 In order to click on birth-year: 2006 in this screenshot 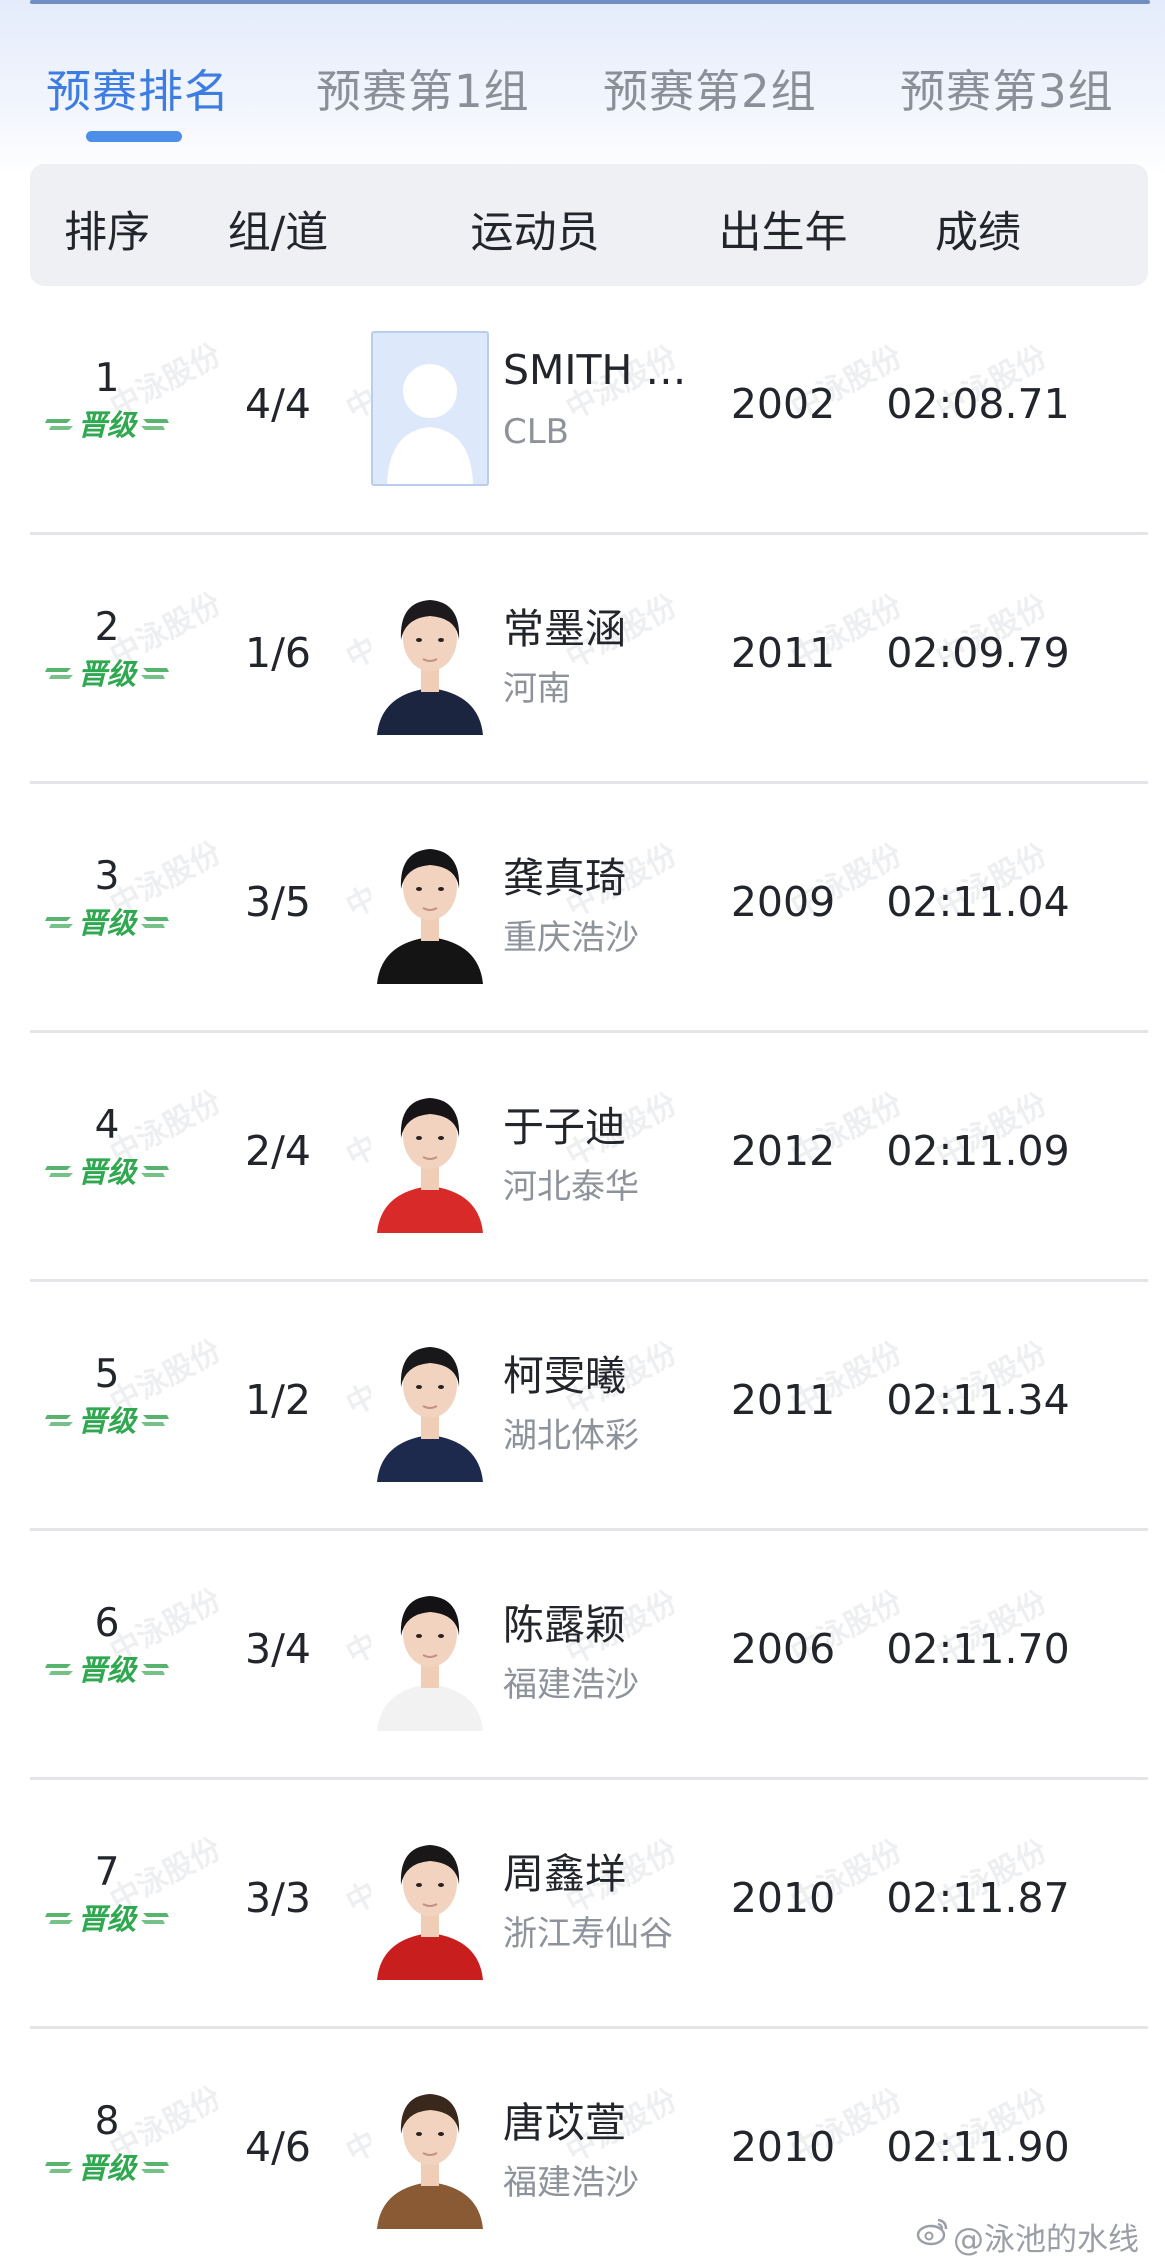, I will do `click(783, 1649)`.